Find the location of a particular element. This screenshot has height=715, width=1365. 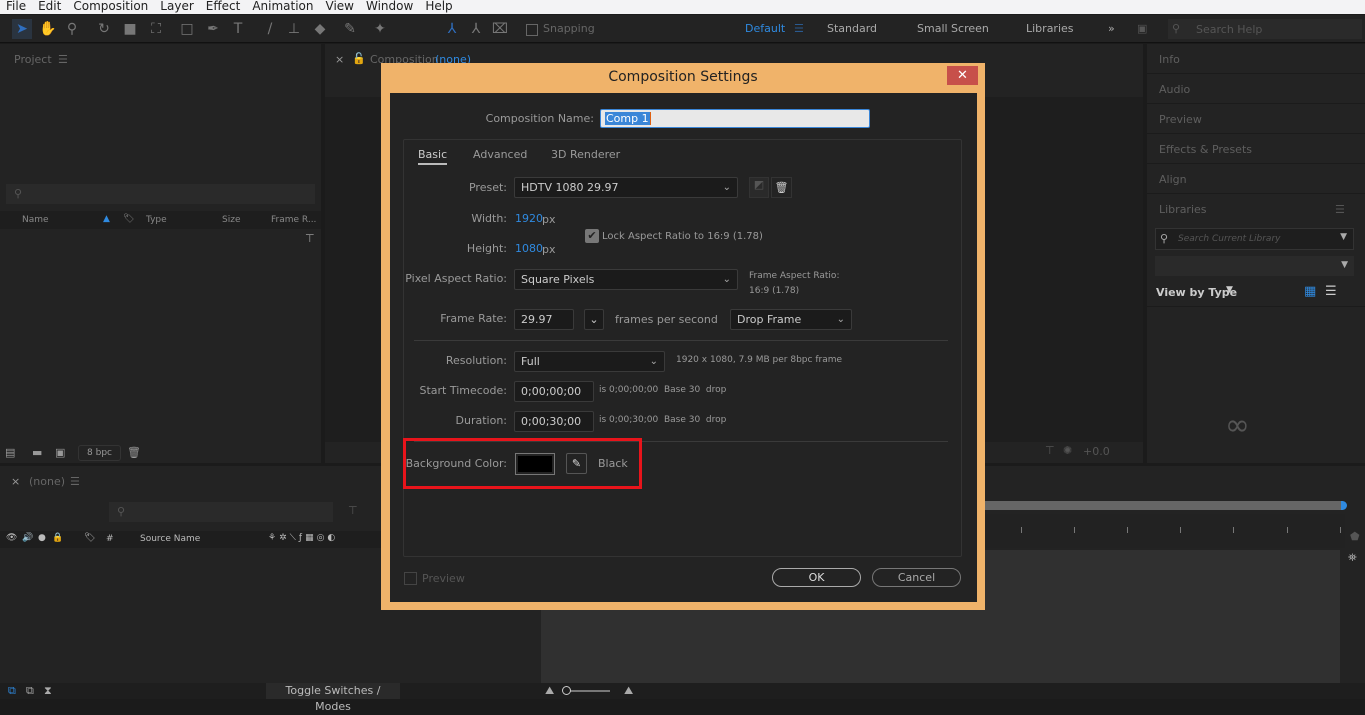

comp-name-input: Comp 1 is located at coordinates (735, 118).